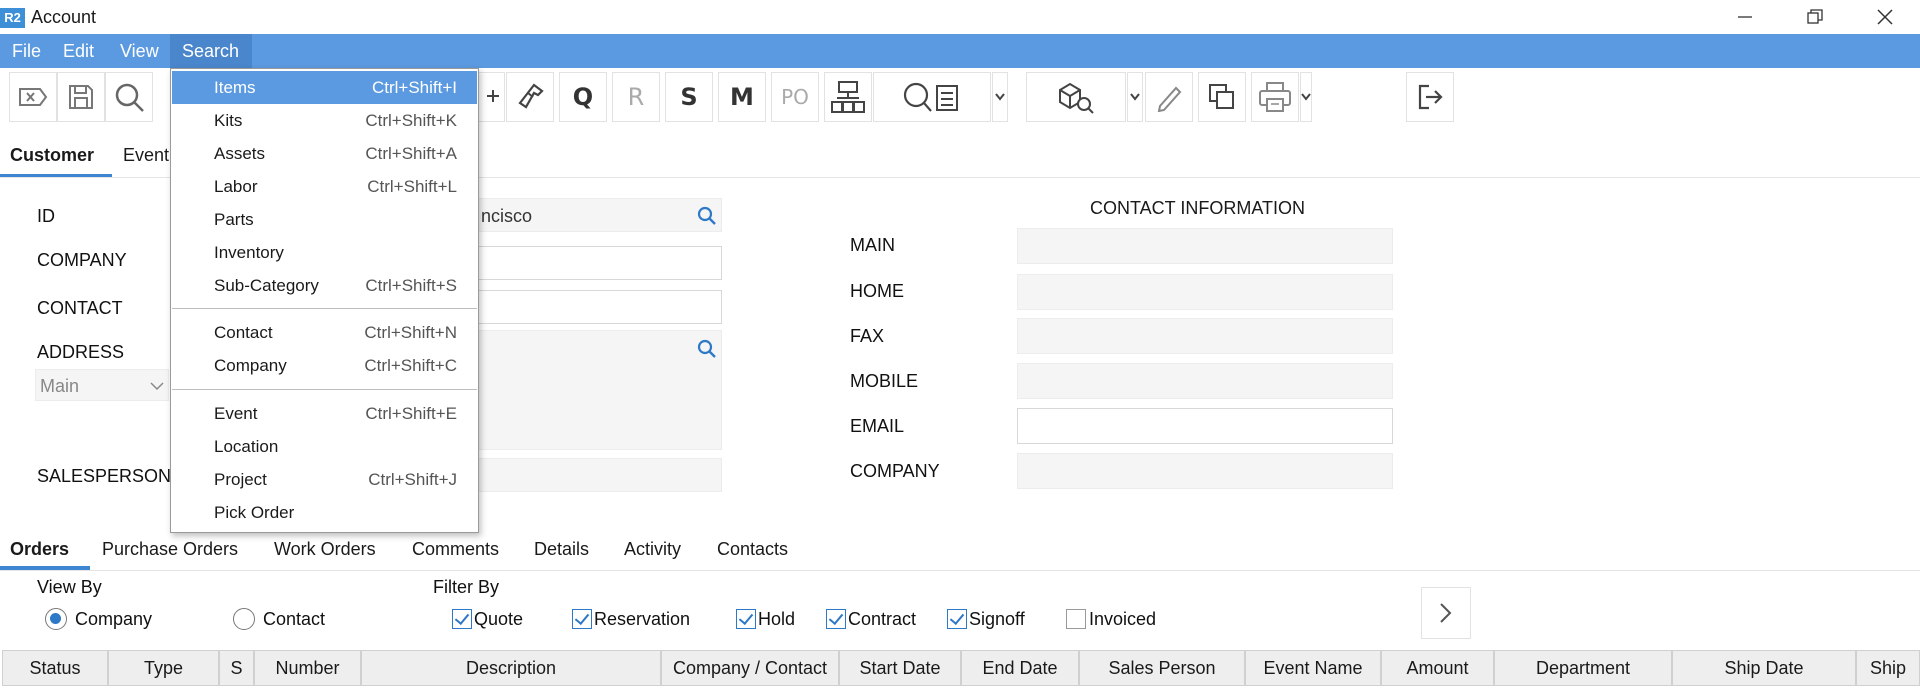 The width and height of the screenshot is (1920, 691). I want to click on id-field: ncisco, so click(591, 215).